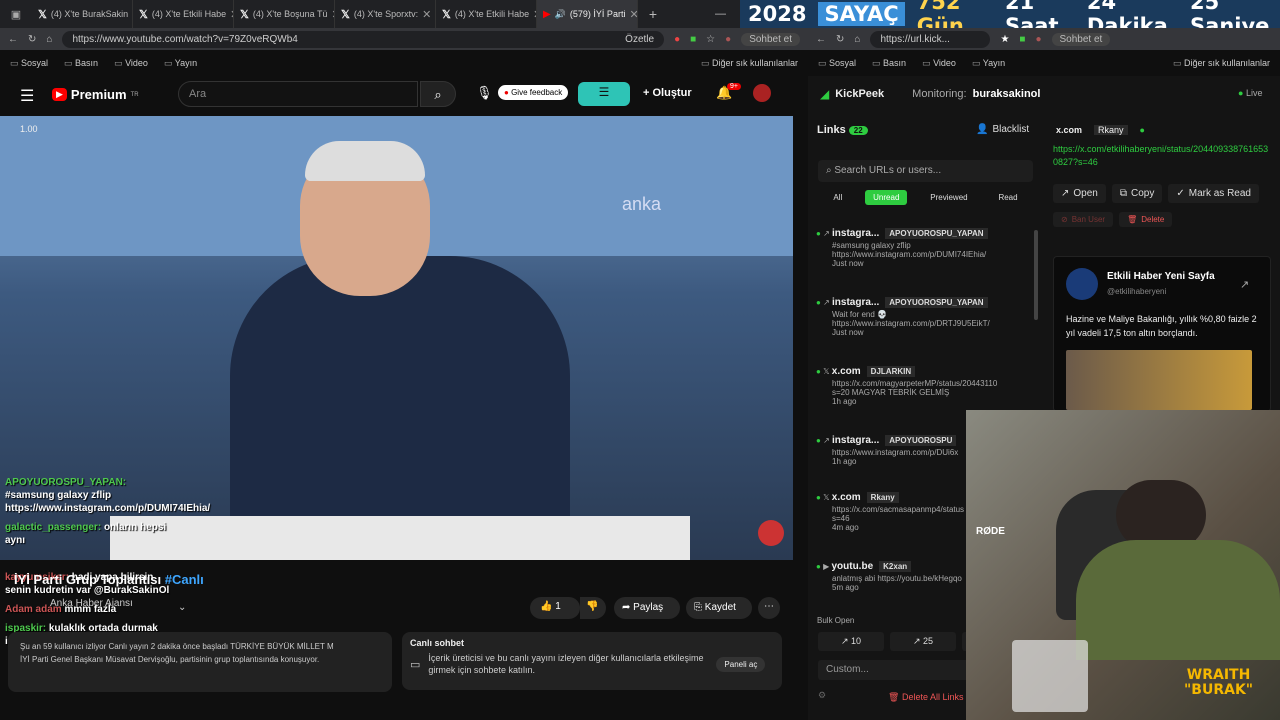 The height and width of the screenshot is (720, 1280). I want to click on channel-logo, so click(771, 533).